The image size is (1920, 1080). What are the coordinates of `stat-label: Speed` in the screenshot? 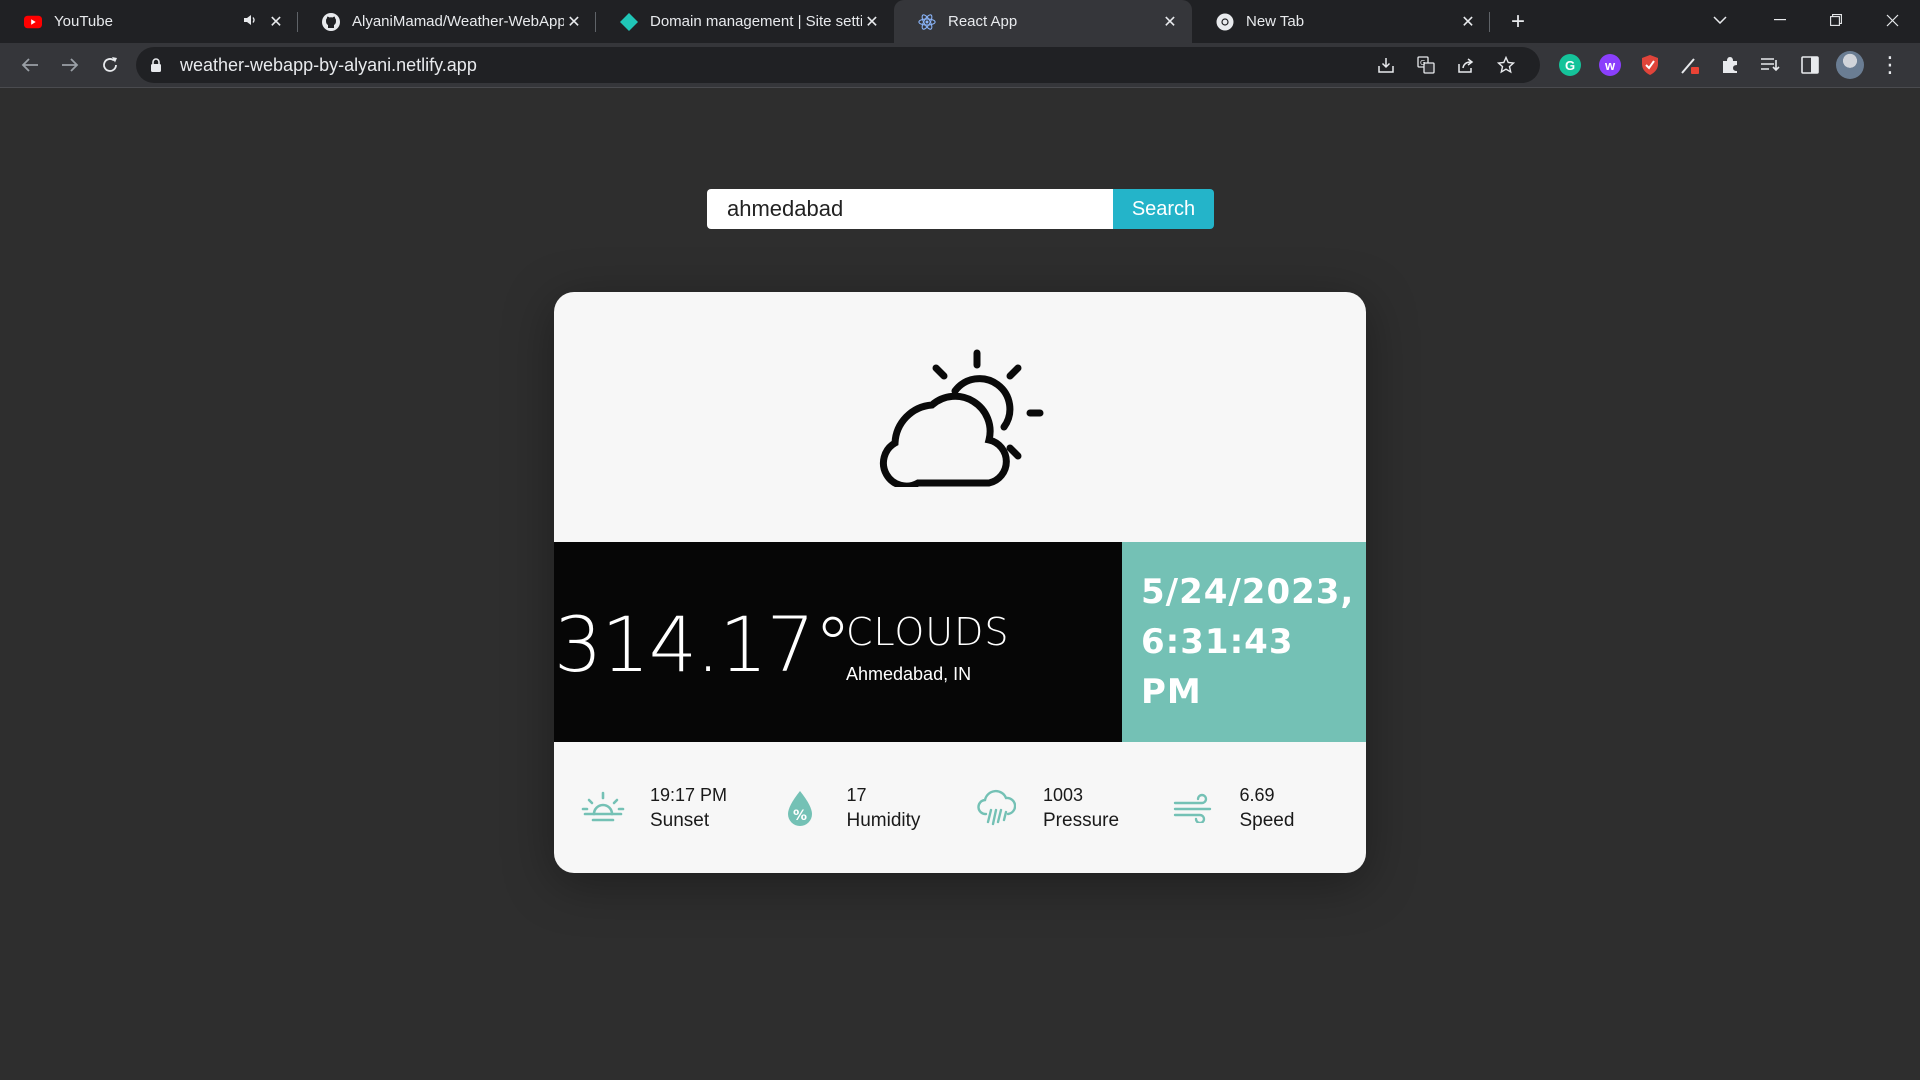 It's located at (1267, 820).